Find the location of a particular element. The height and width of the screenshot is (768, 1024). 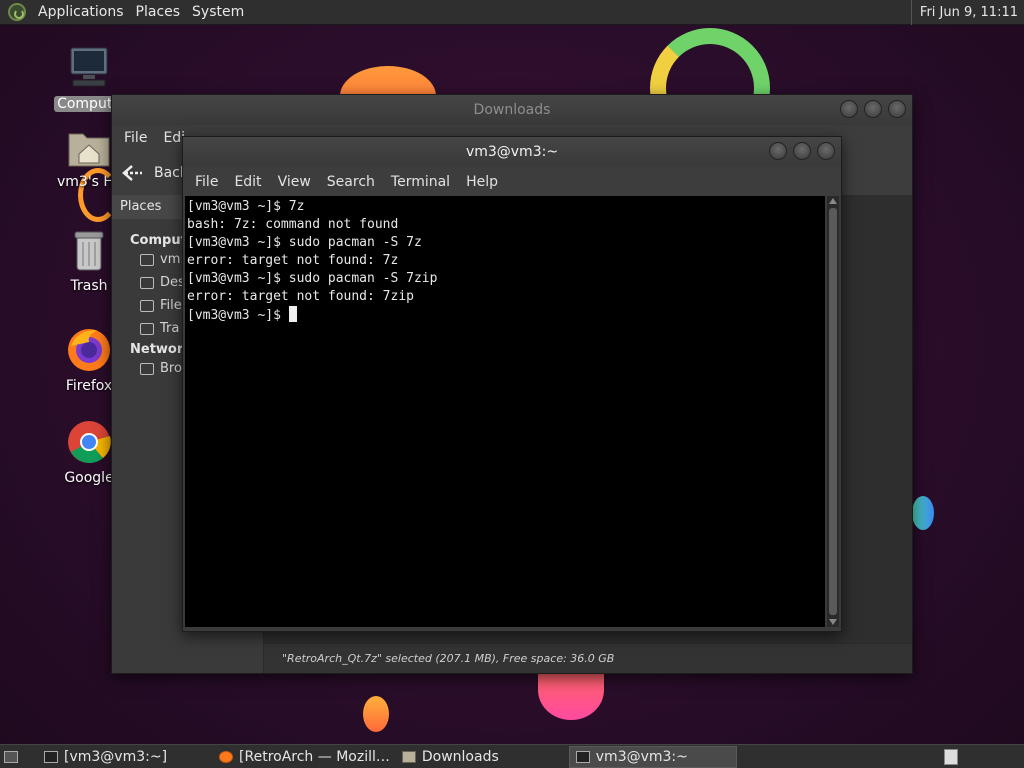

terminal-line: [vm3@vm3 ~]$ sudo pacman -S 7z is located at coordinates (304, 242).